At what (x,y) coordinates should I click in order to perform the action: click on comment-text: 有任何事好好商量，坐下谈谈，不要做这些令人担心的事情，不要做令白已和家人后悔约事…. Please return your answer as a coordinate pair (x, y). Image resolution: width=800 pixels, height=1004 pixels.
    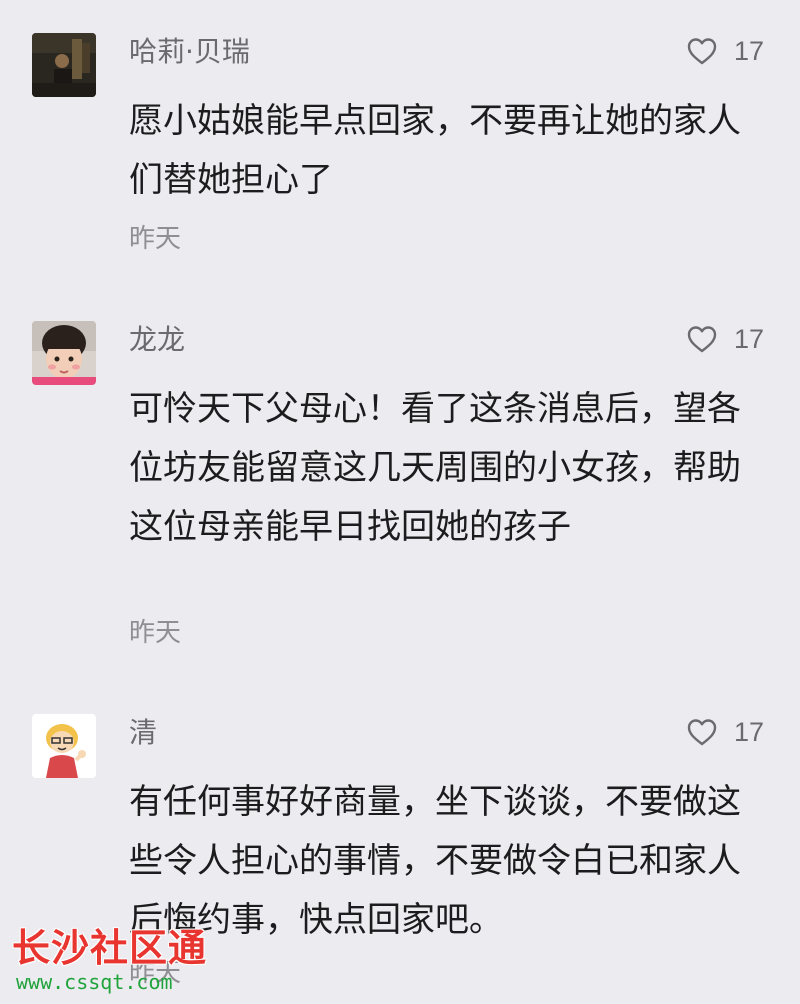
    Looking at the image, I should click on (435, 861).